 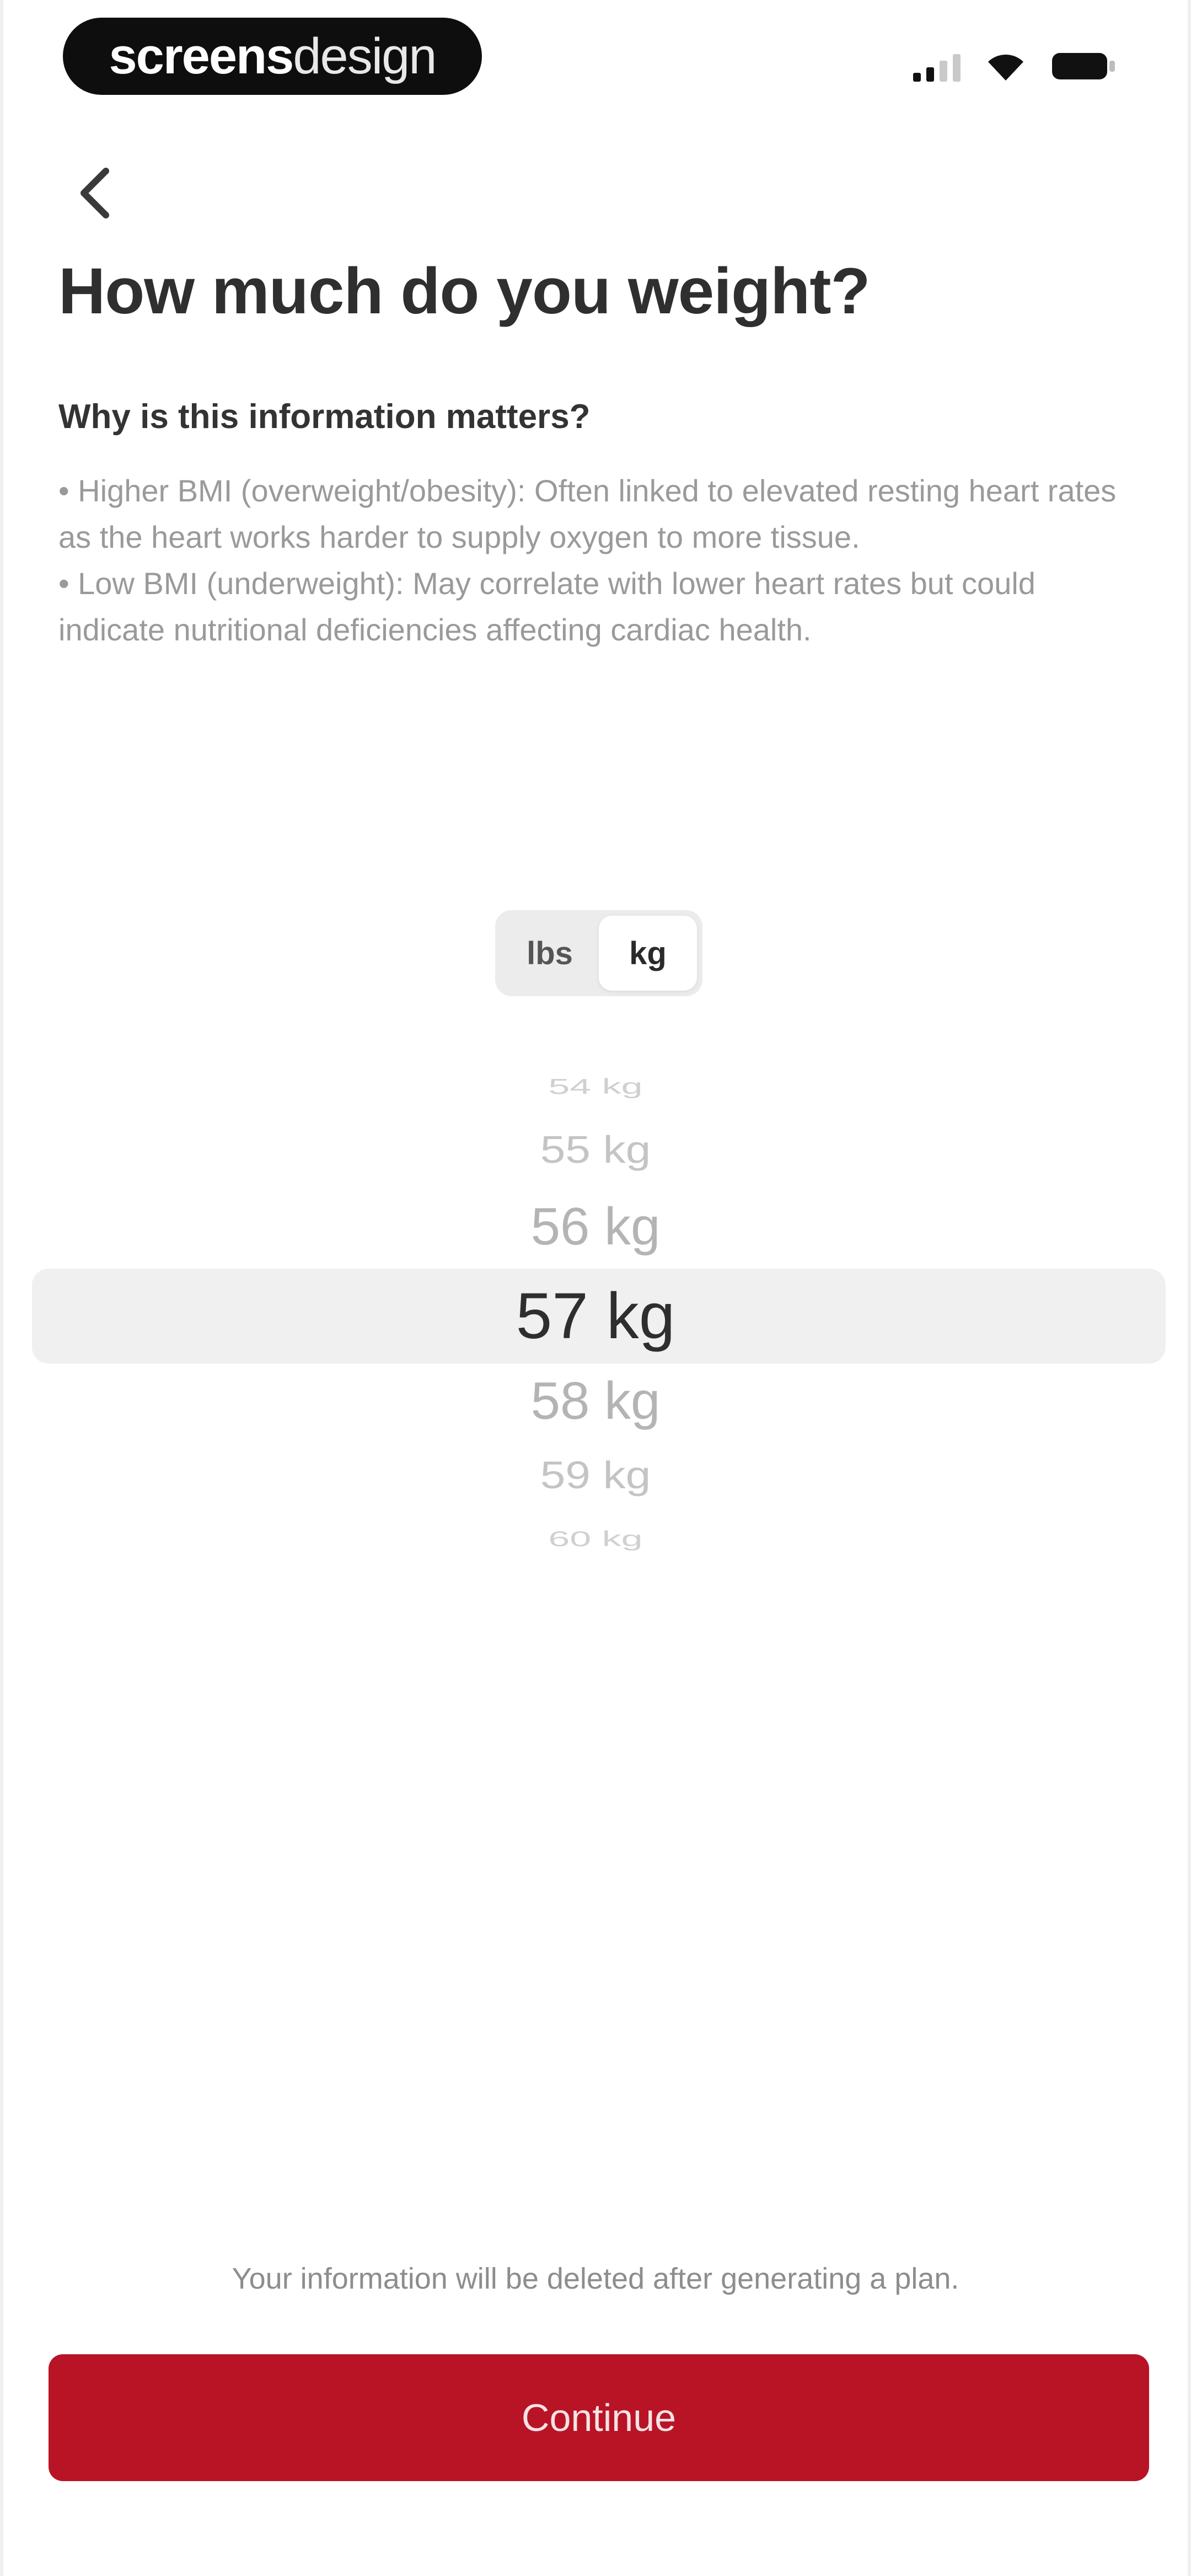 I want to click on status-icons, so click(x=1015, y=66).